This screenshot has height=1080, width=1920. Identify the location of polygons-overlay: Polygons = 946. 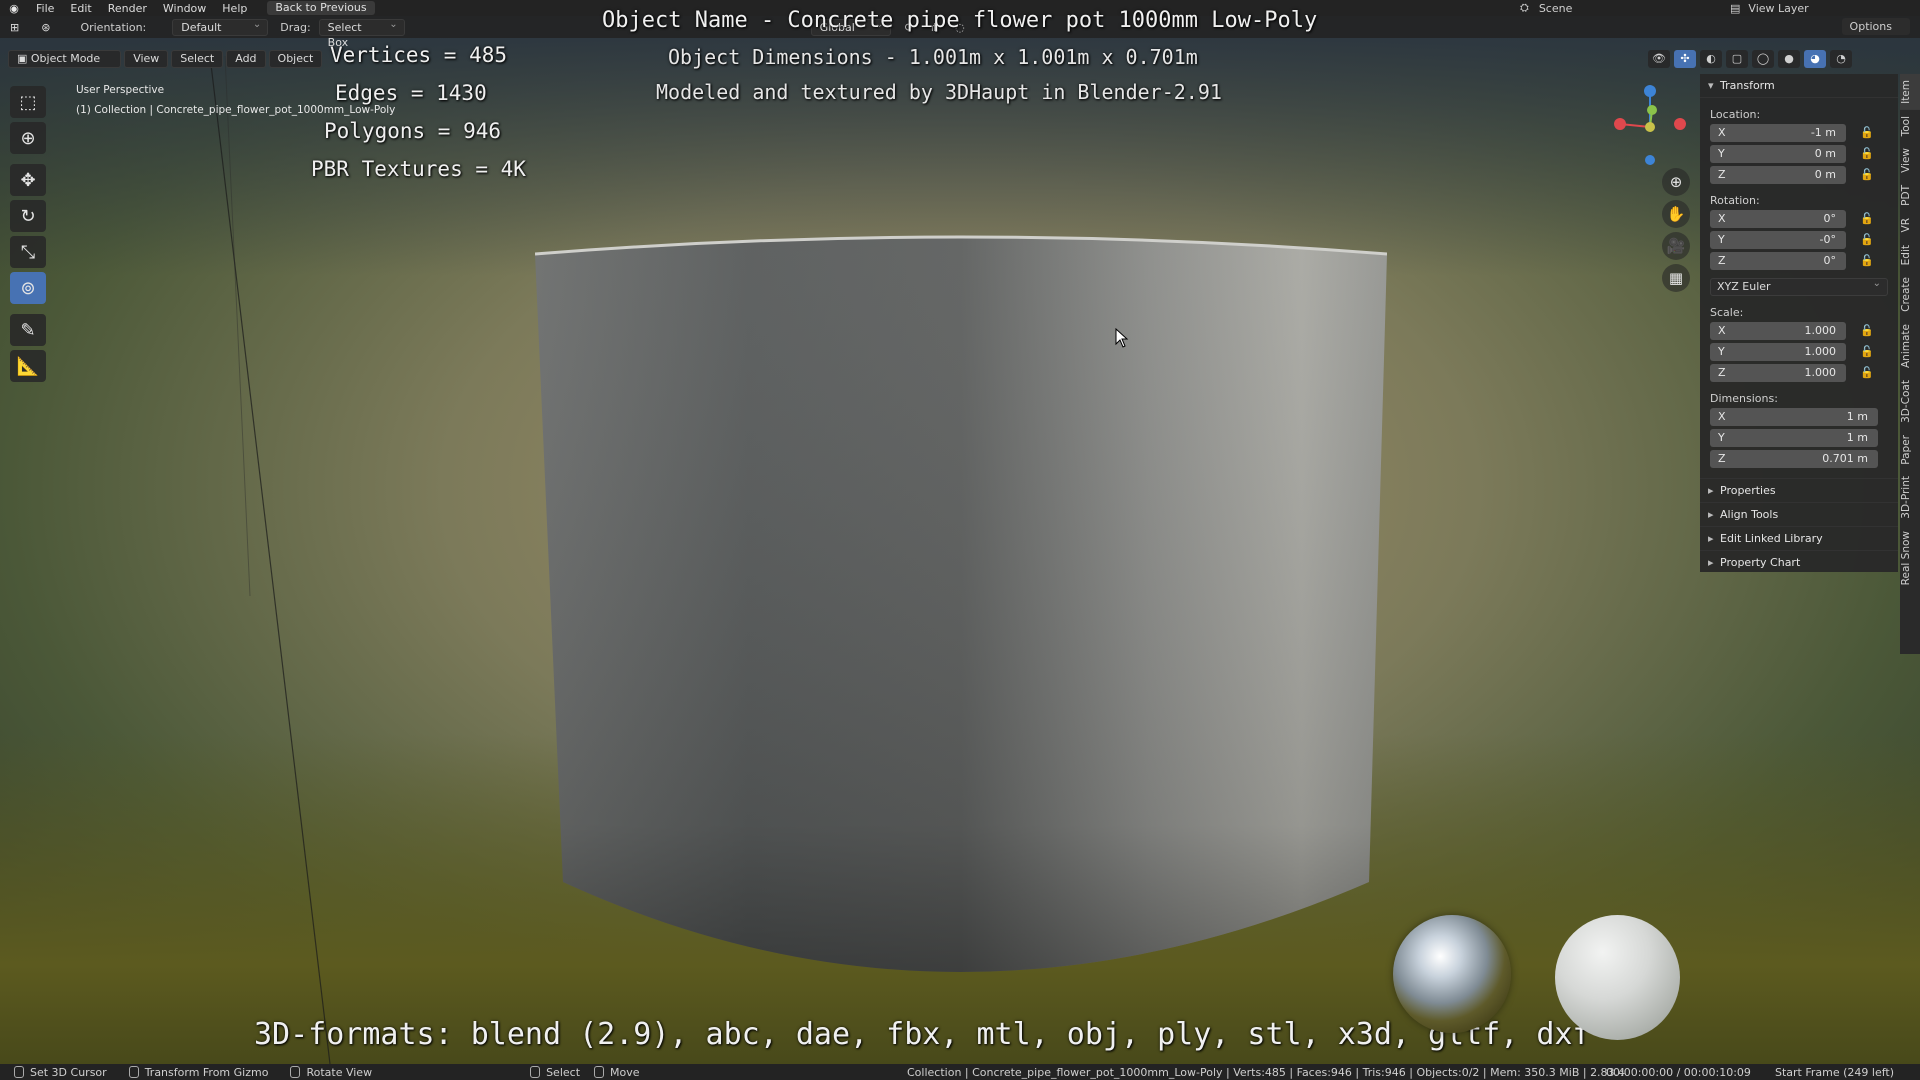
(413, 131).